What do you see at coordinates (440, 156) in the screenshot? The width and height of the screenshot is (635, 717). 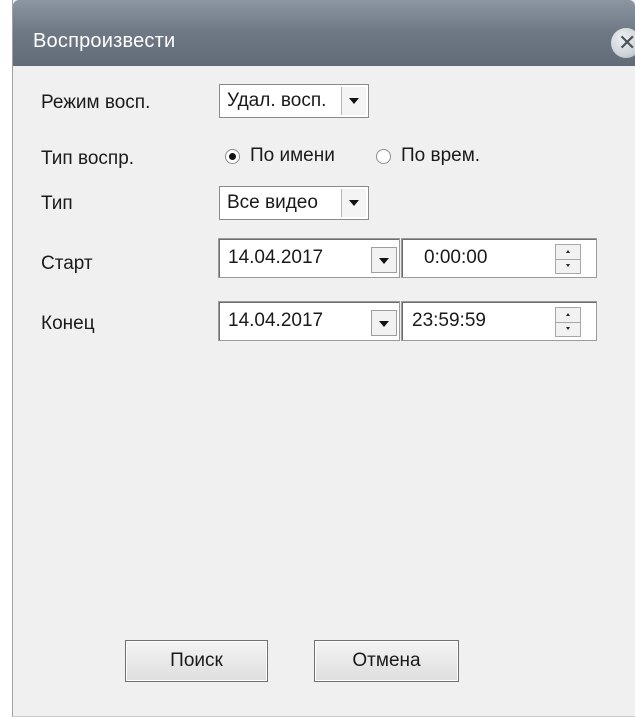 I see `radio-by-time-label: По врем.` at bounding box center [440, 156].